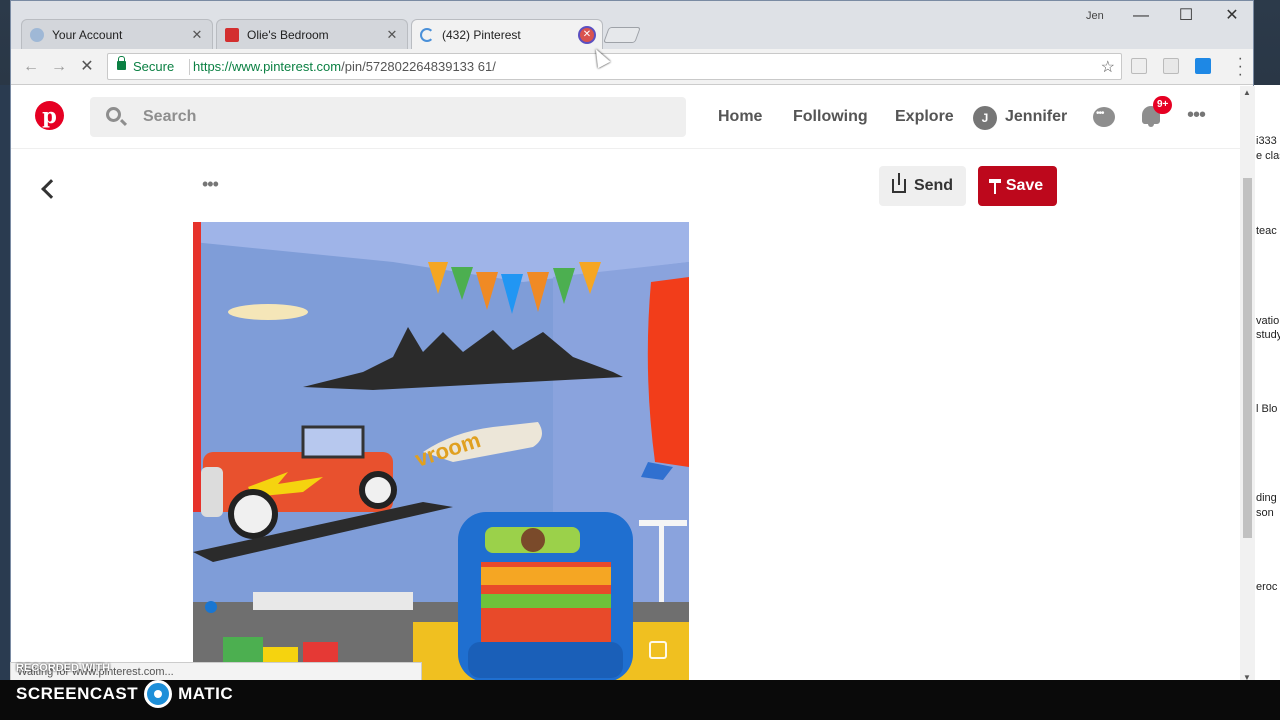 The width and height of the screenshot is (1280, 720). I want to click on scrollbar-thumb, so click(1247, 358).